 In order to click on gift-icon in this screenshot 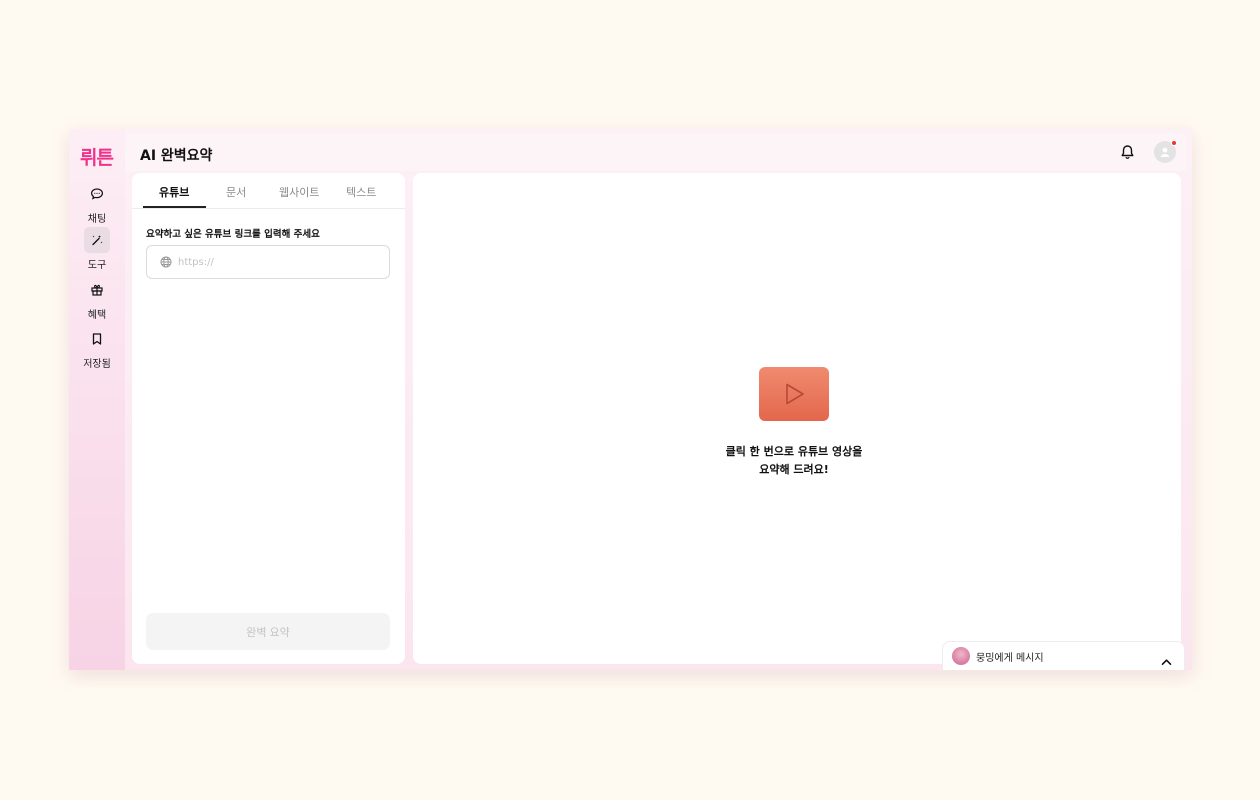, I will do `click(97, 290)`.